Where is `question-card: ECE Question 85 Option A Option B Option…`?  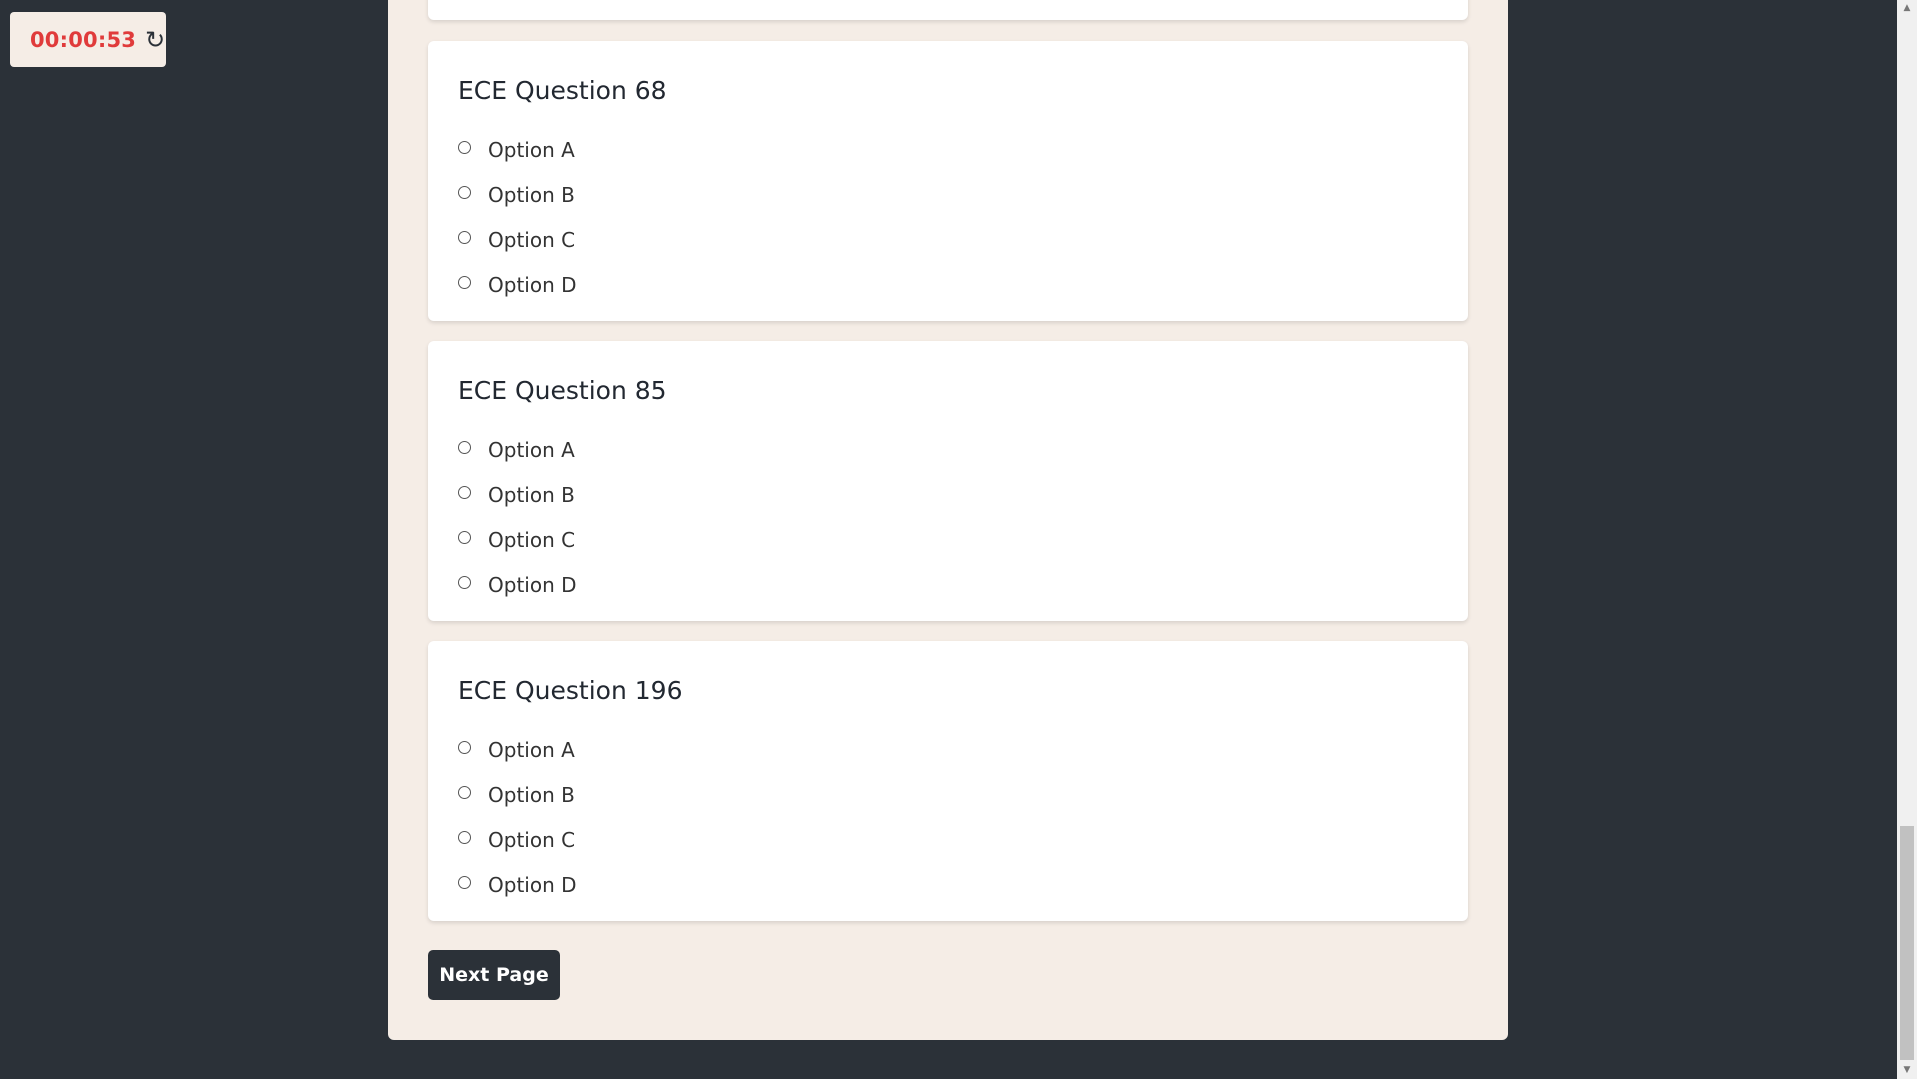
question-card: ECE Question 85 Option A Option B Option… is located at coordinates (948, 481).